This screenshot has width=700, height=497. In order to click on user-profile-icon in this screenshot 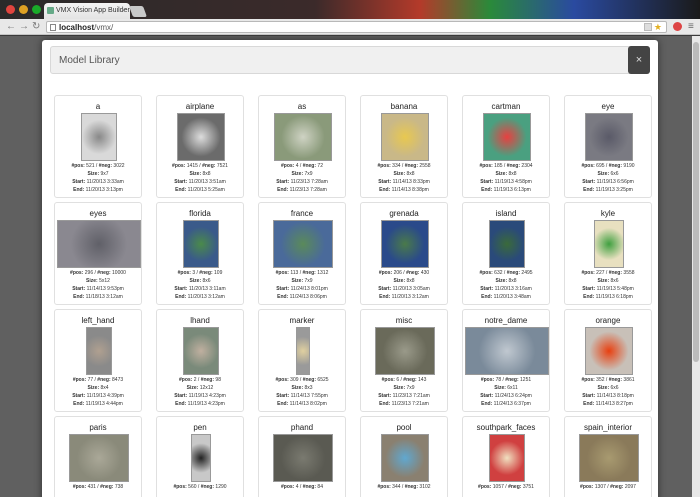, I will do `click(677, 26)`.